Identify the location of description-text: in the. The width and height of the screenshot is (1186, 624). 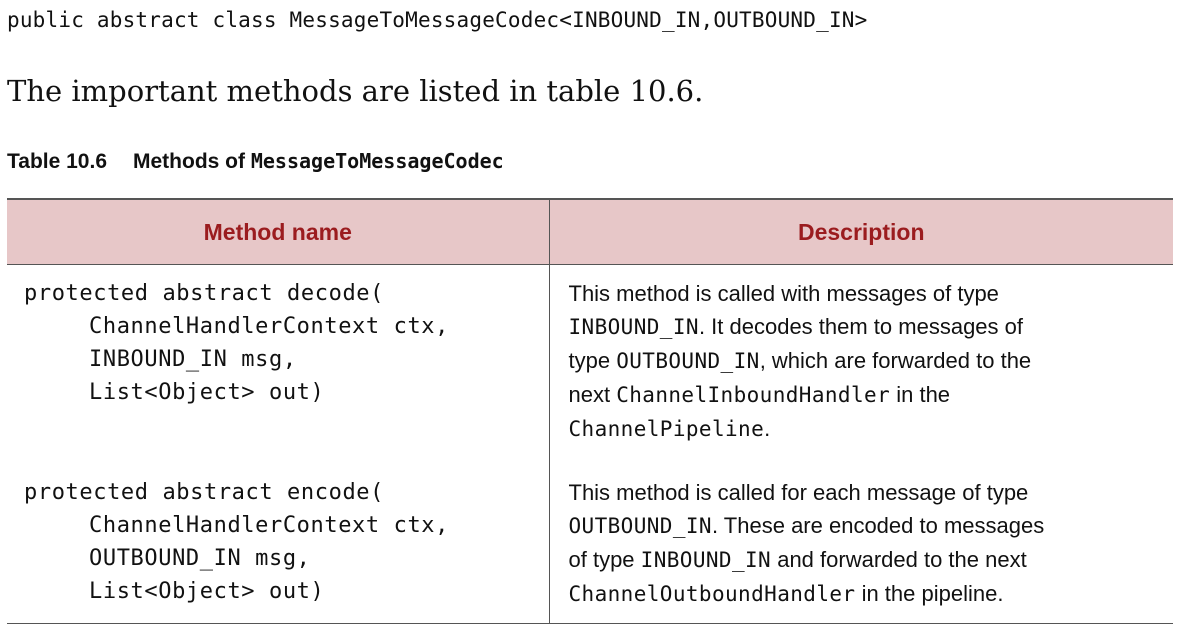
(920, 394).